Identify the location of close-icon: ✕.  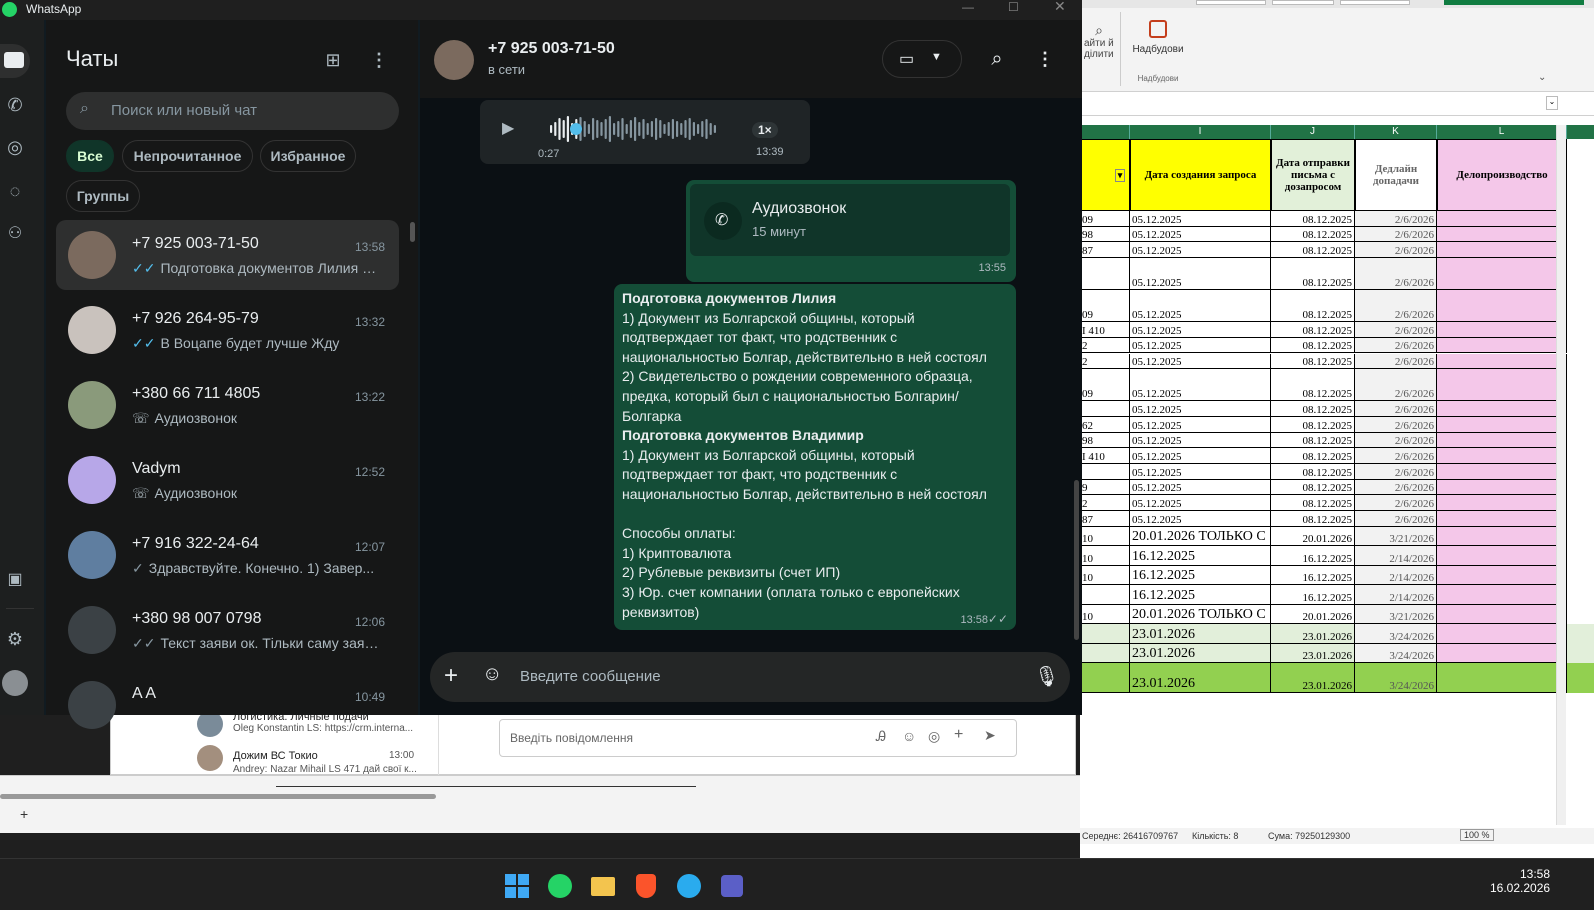
(1060, 7).